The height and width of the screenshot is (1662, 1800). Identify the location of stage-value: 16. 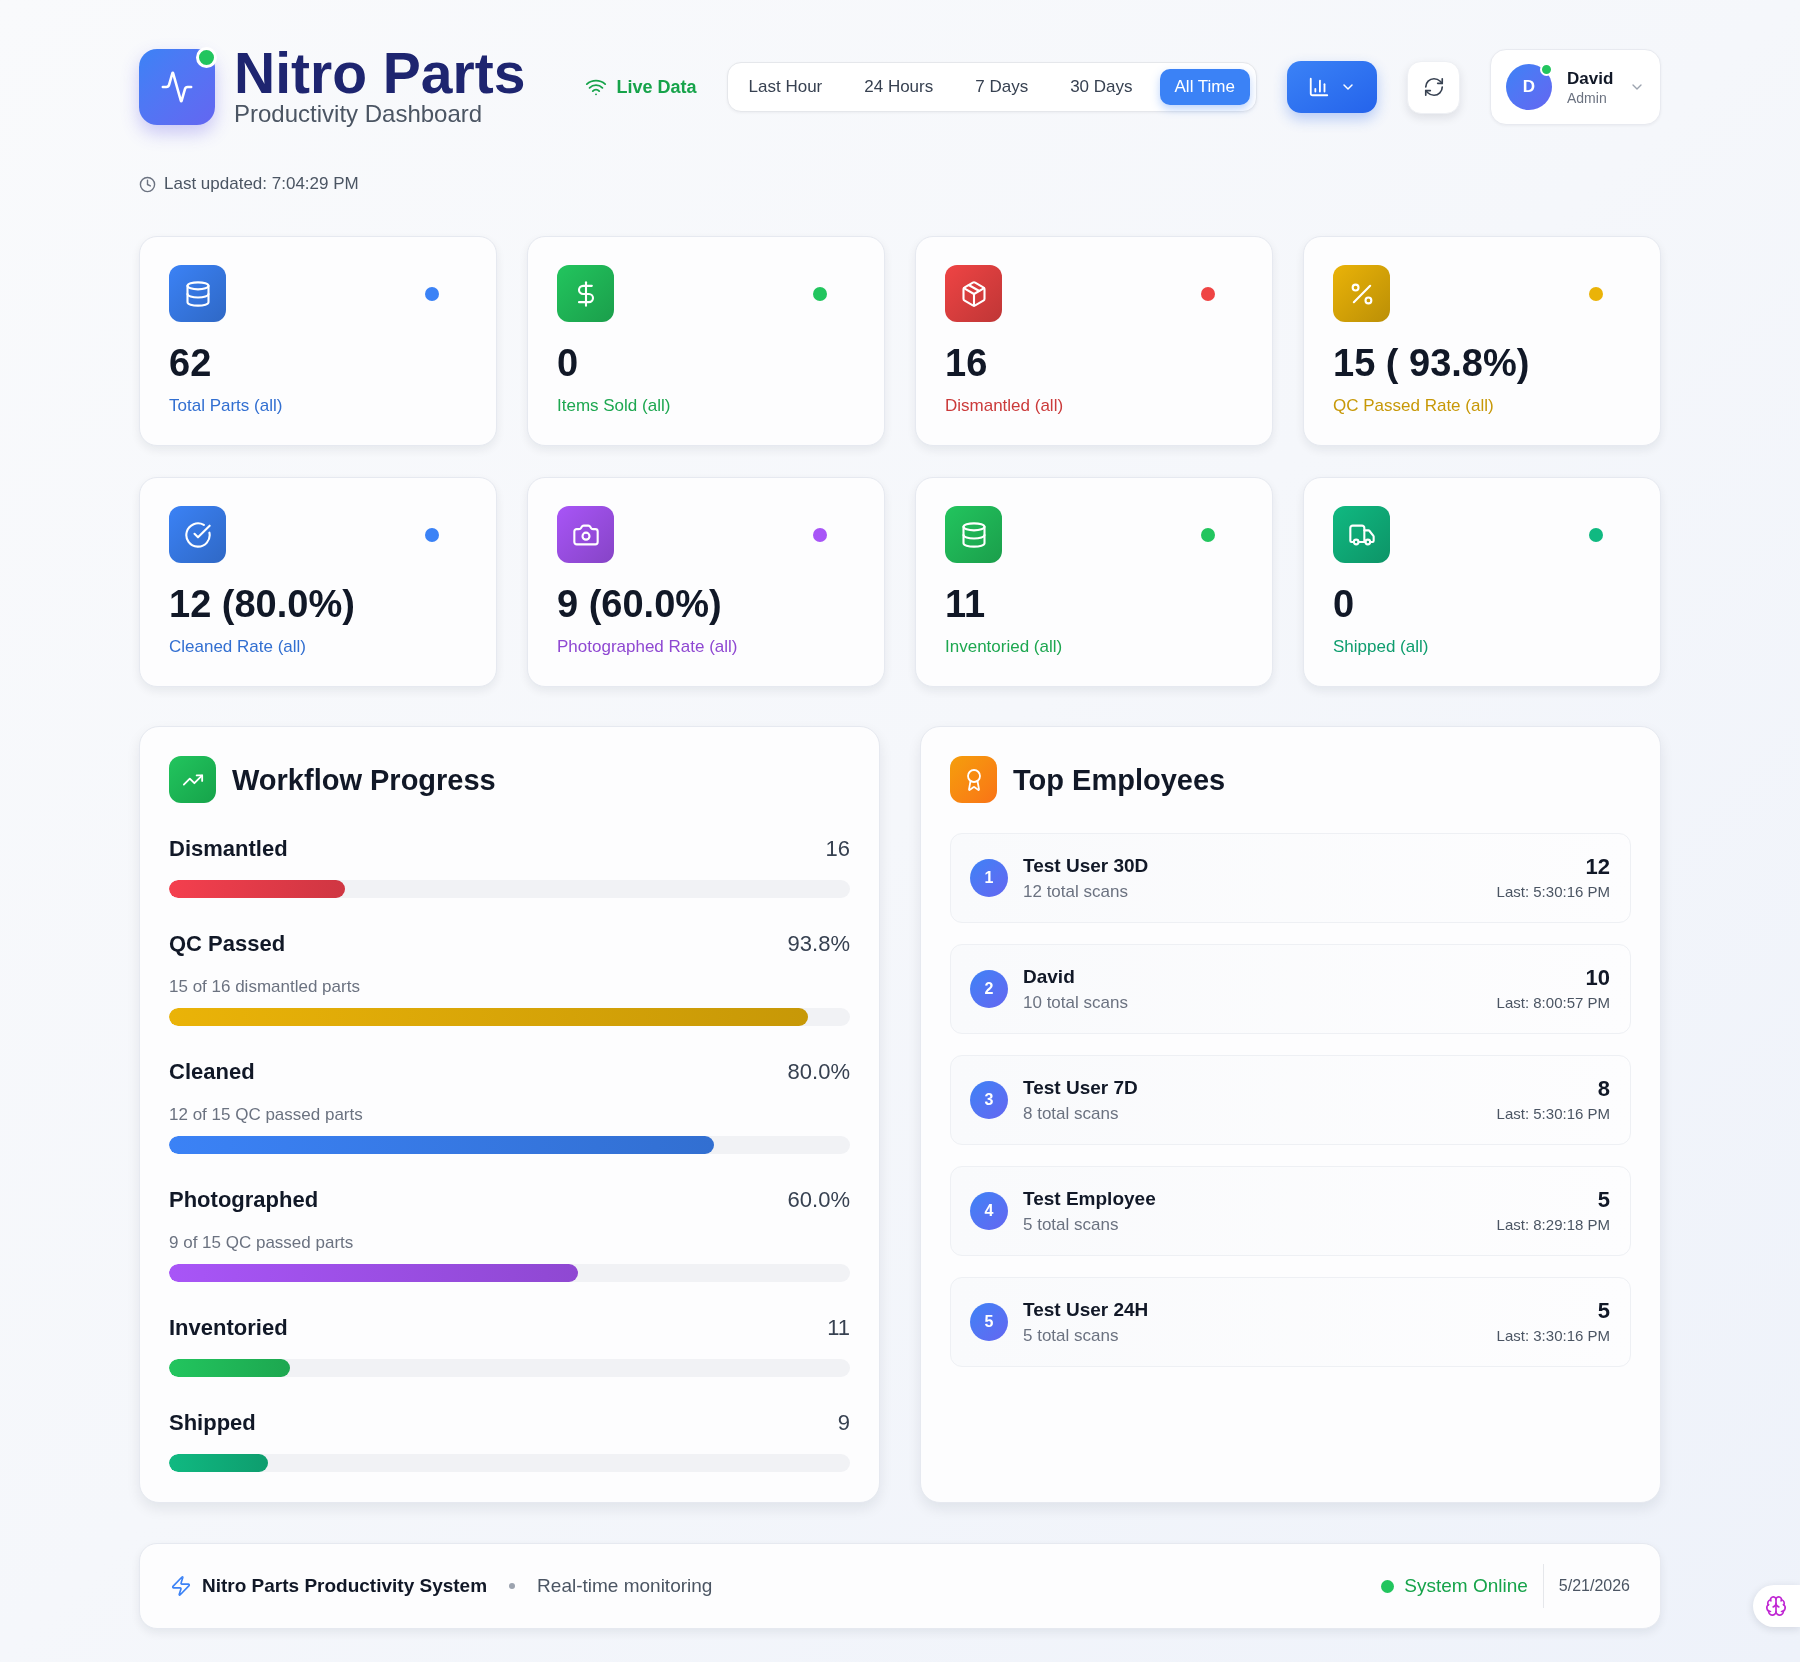
(837, 849).